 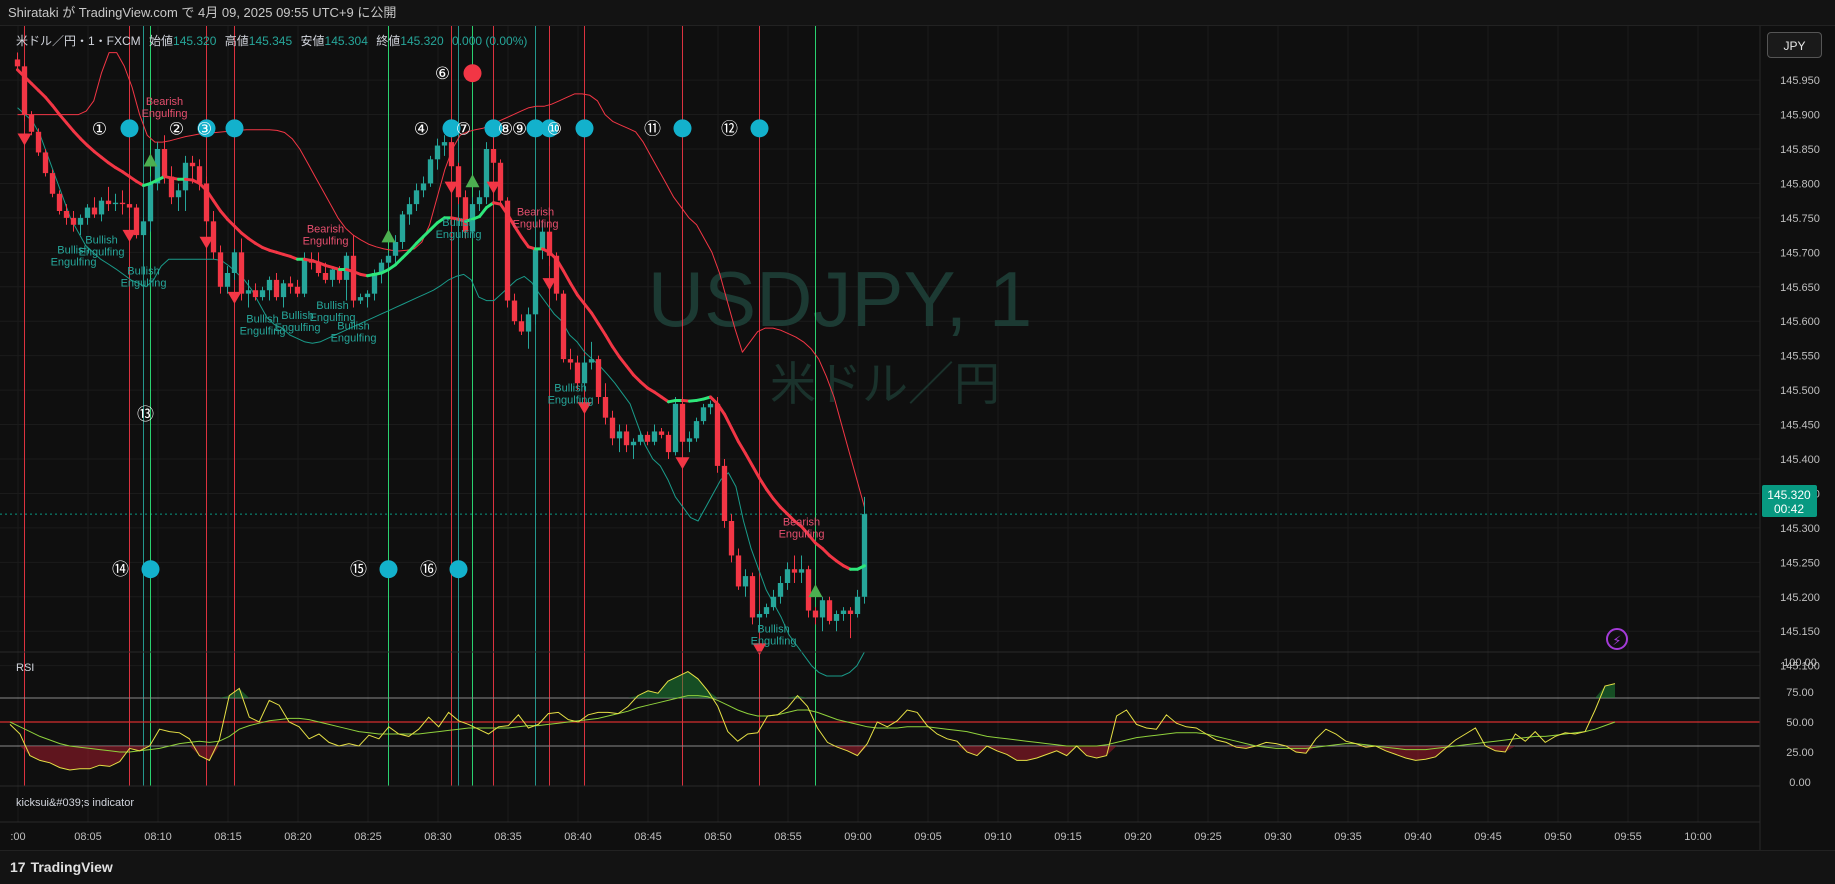 I want to click on x-tick-label: 08:05, so click(x=88, y=837).